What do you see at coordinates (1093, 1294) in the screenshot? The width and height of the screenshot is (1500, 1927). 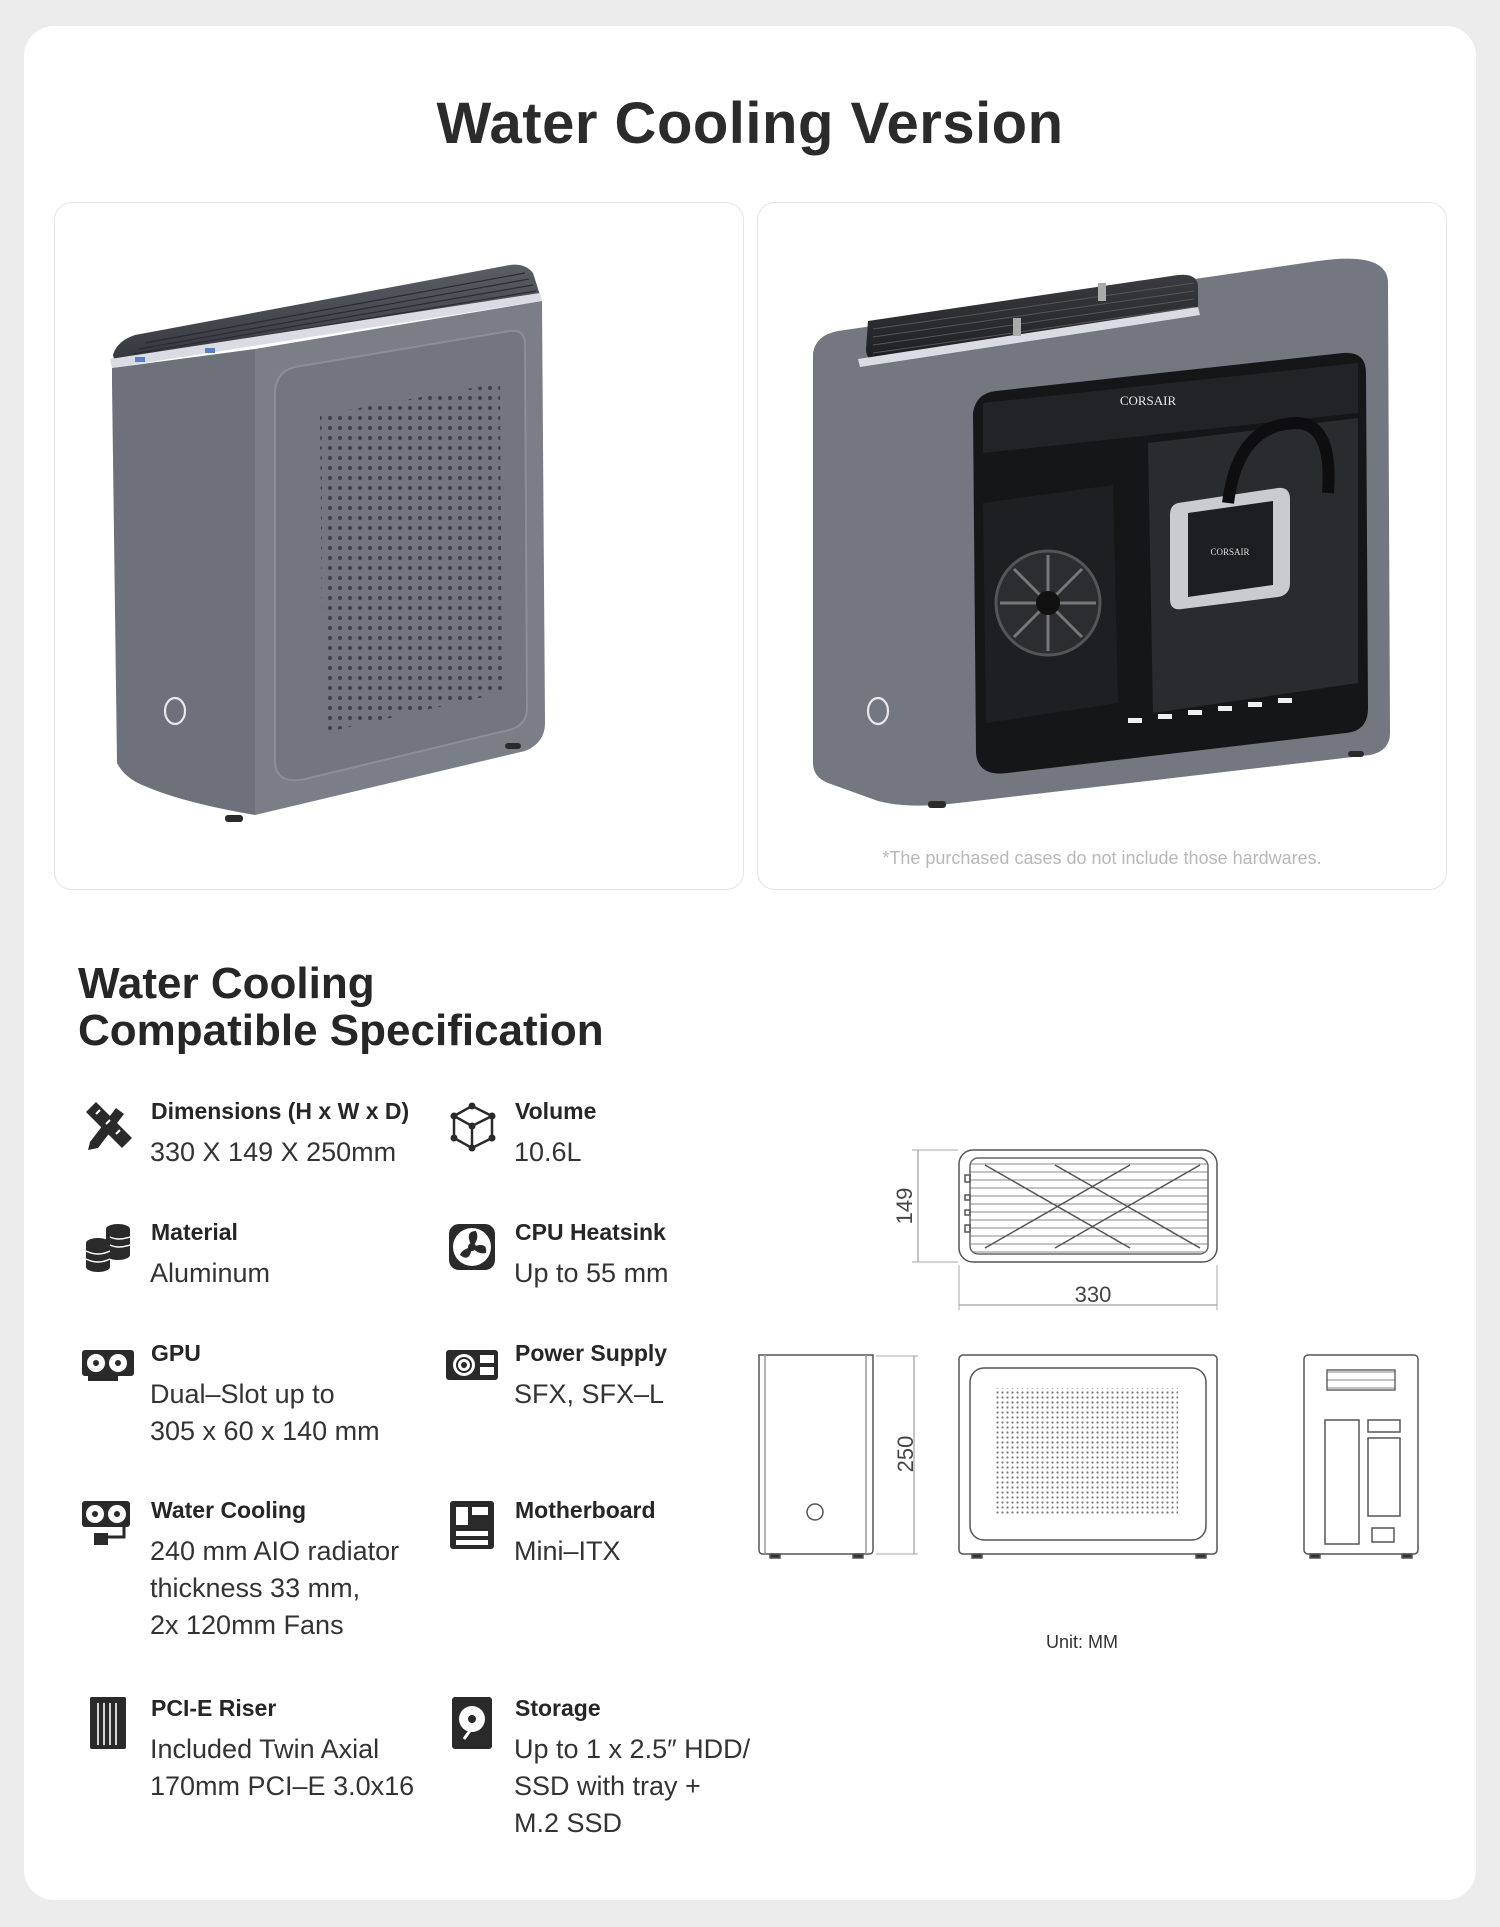 I see `dim-width-label: 330` at bounding box center [1093, 1294].